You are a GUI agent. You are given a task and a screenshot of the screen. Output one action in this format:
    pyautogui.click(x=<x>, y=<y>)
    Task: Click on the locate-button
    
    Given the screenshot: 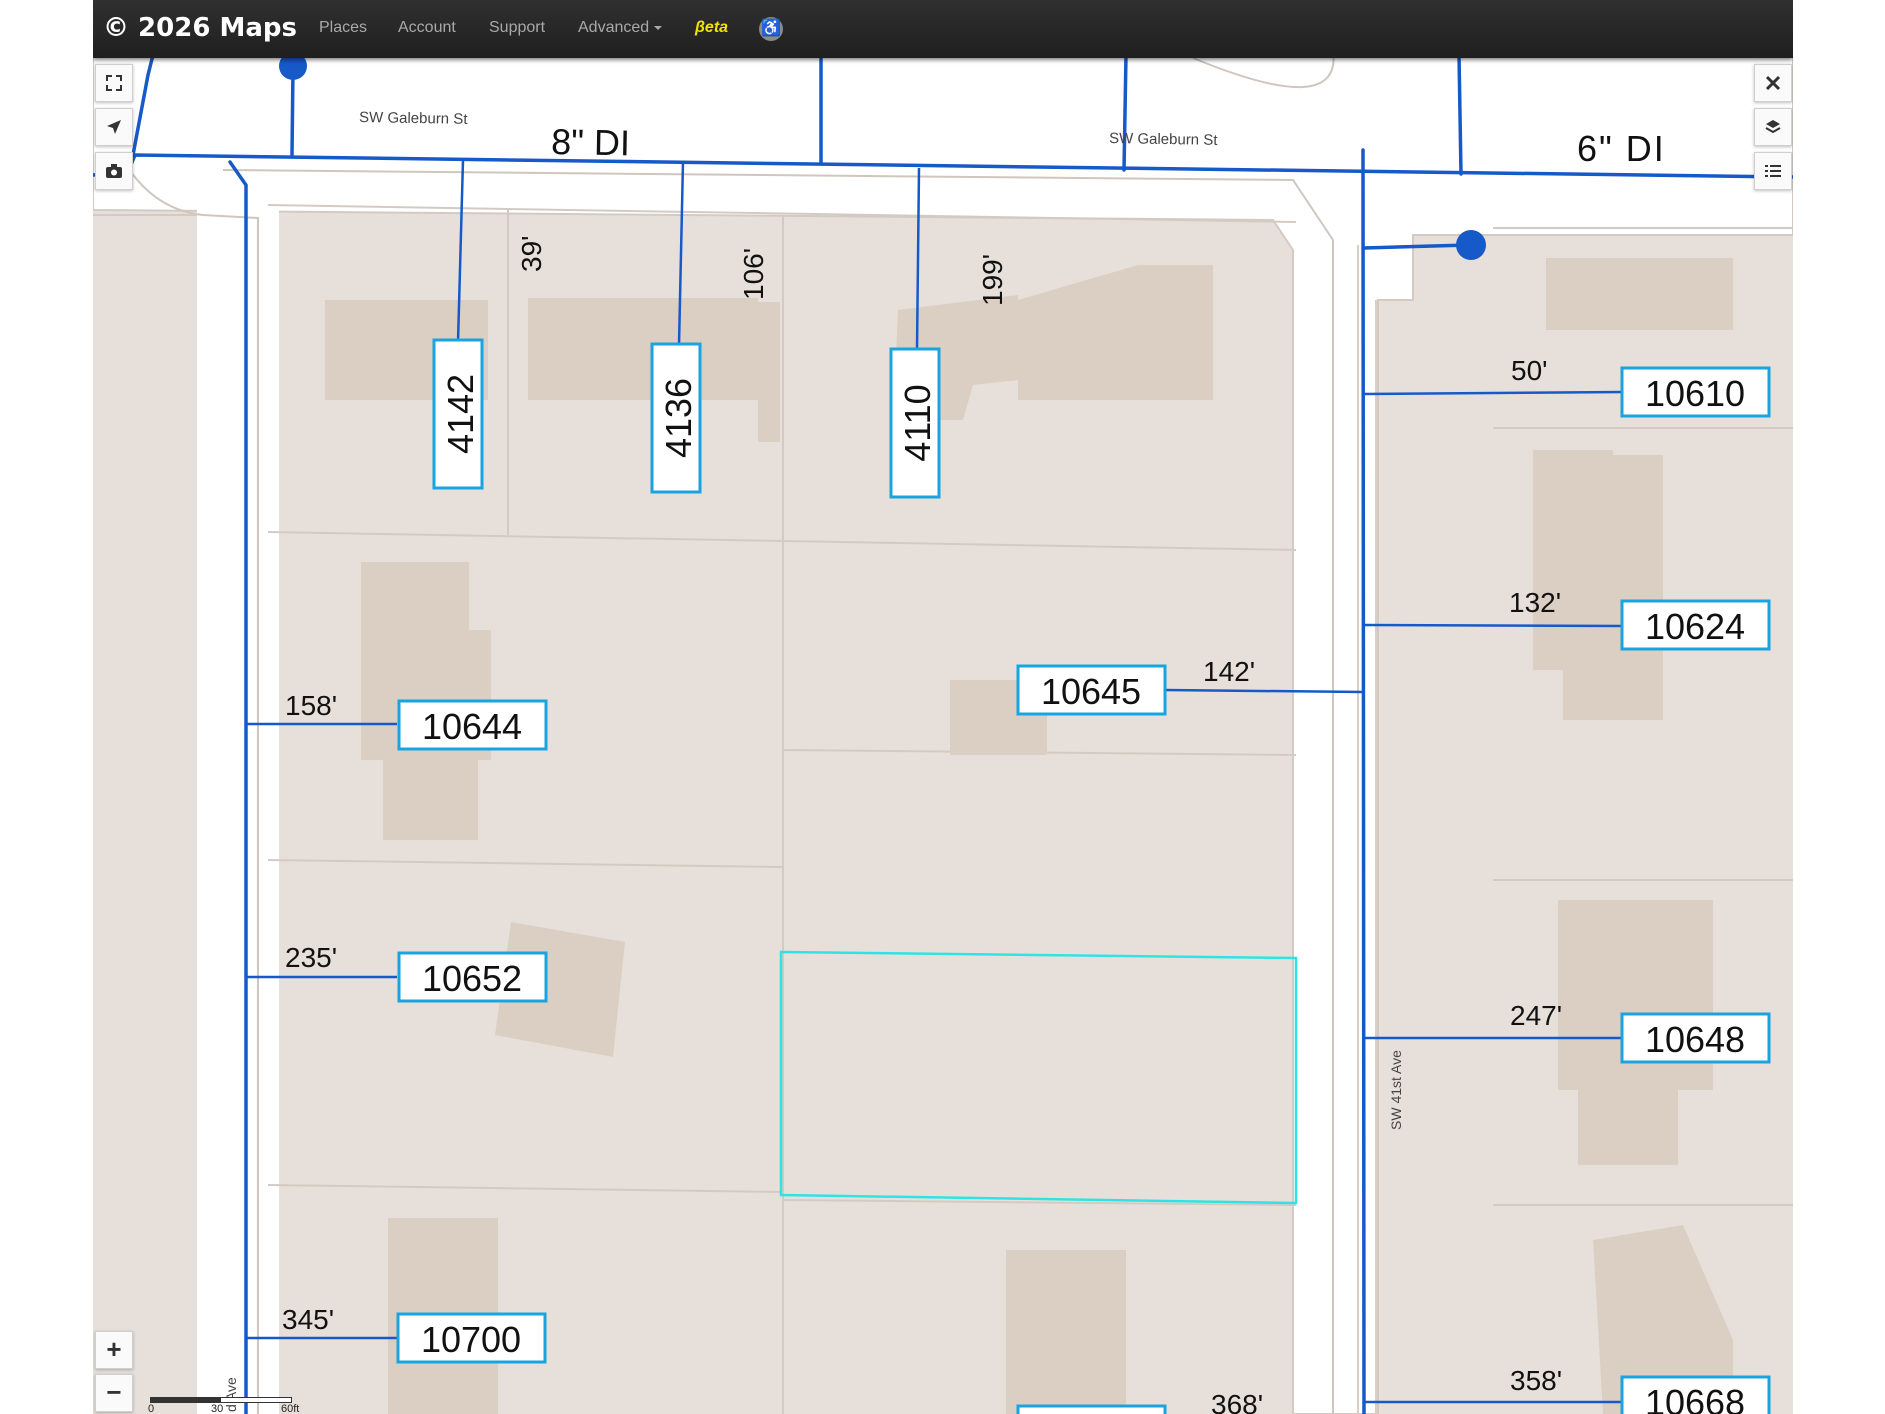 What is the action you would take?
    pyautogui.click(x=114, y=127)
    